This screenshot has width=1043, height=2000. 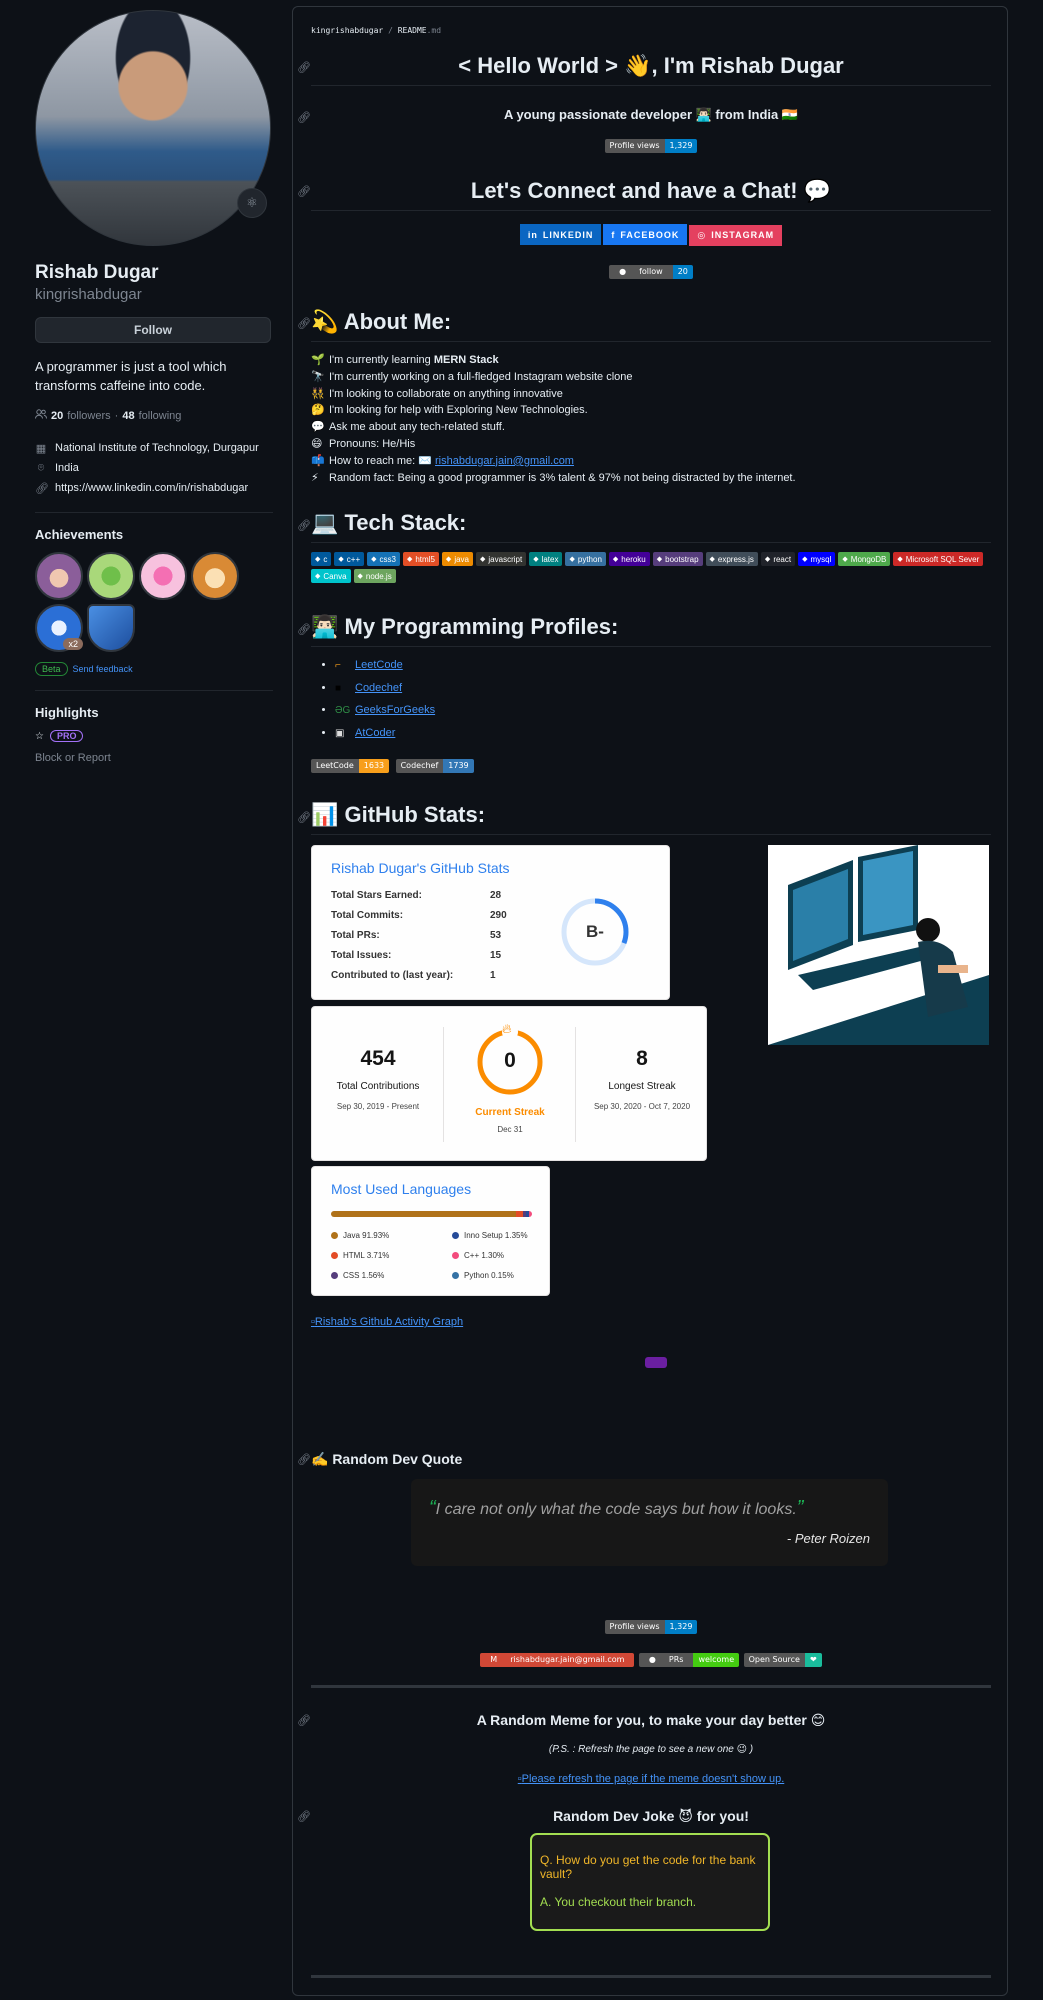 What do you see at coordinates (59, 628) in the screenshot?
I see `achievement-badge-arctic-code-vault: x2` at bounding box center [59, 628].